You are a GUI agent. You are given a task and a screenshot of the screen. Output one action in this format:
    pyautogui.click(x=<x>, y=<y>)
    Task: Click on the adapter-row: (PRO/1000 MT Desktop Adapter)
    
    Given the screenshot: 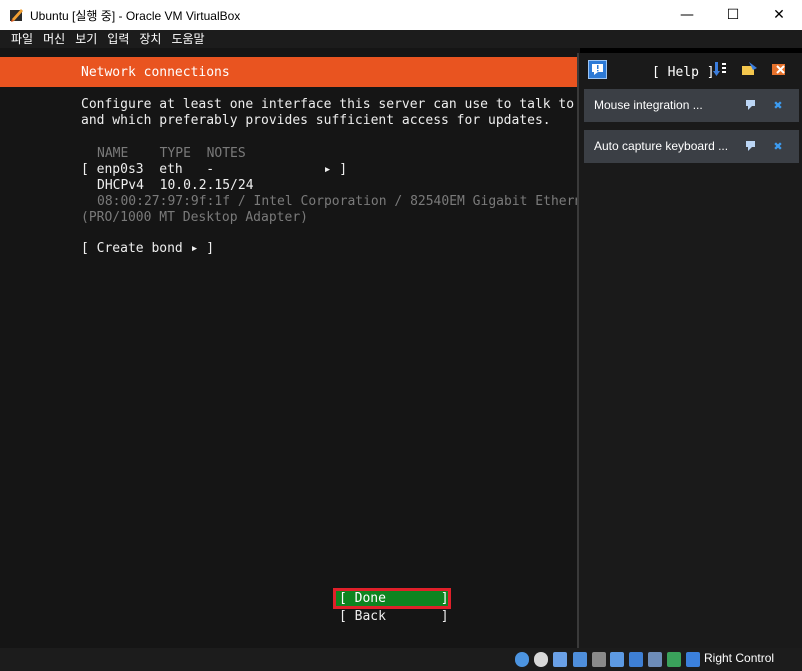 What is the action you would take?
    pyautogui.click(x=194, y=217)
    